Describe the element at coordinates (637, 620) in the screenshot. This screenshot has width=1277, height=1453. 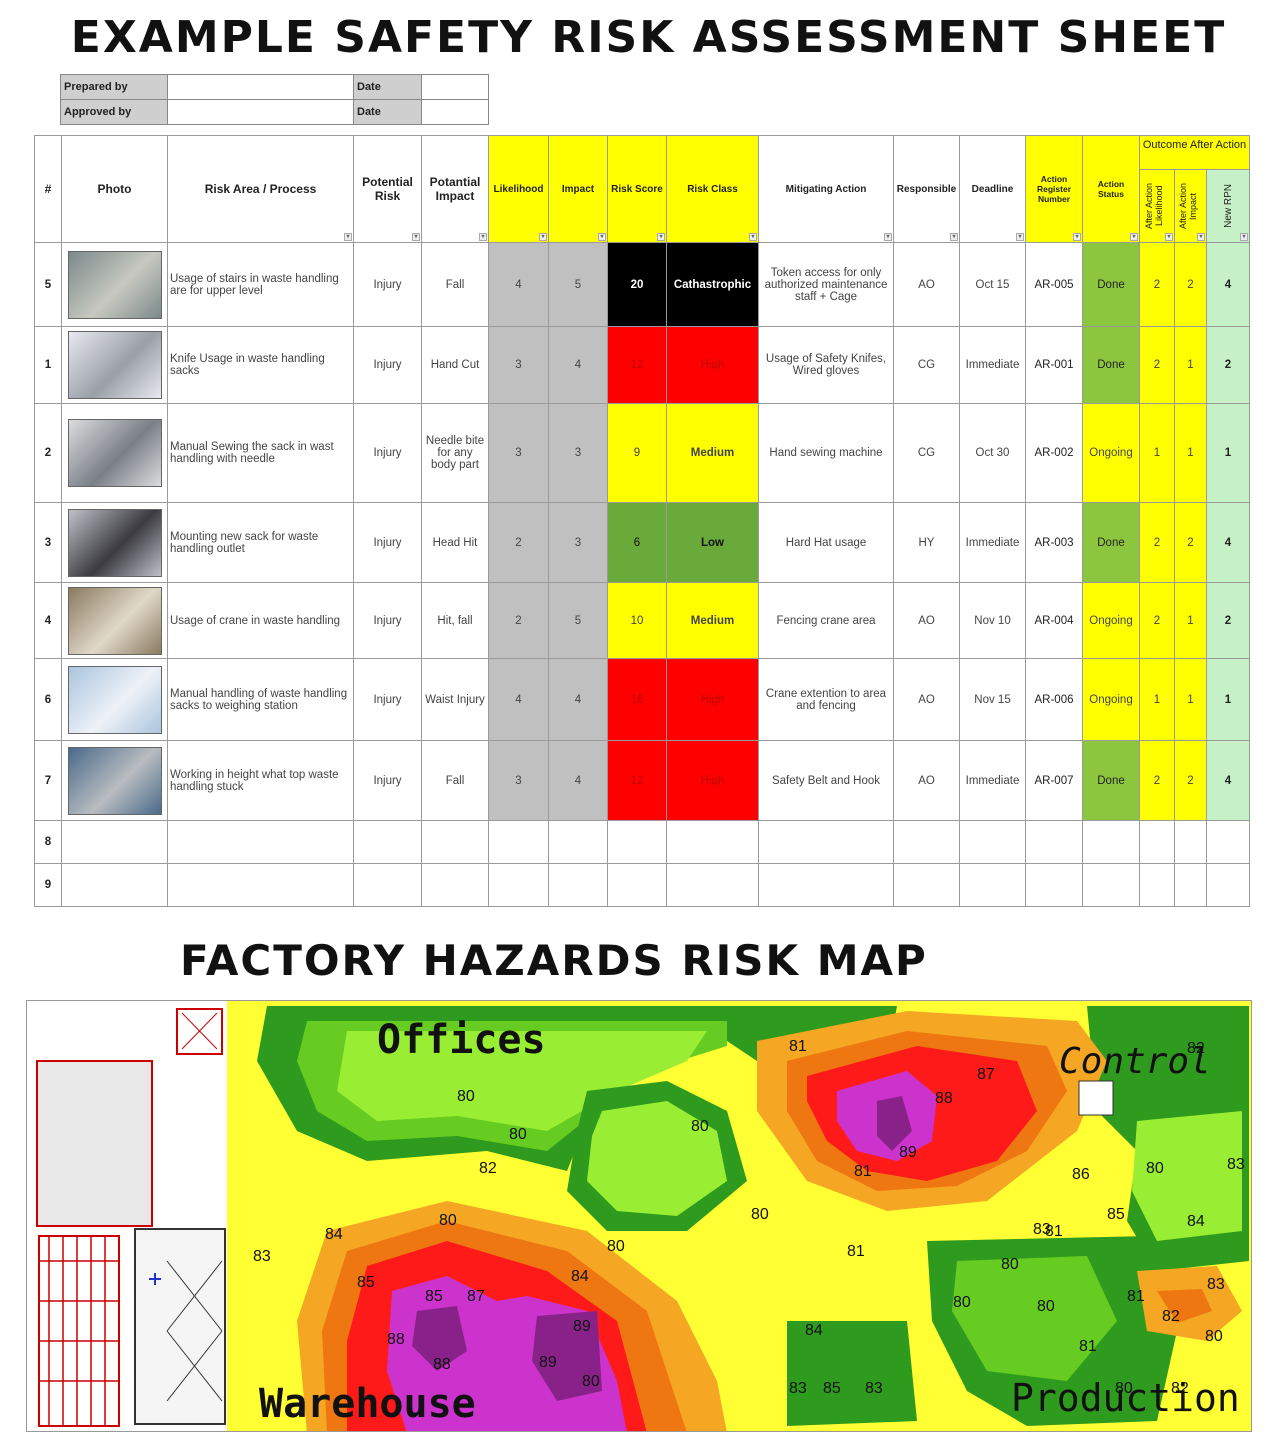
I see `risk-score-cell: 10` at that location.